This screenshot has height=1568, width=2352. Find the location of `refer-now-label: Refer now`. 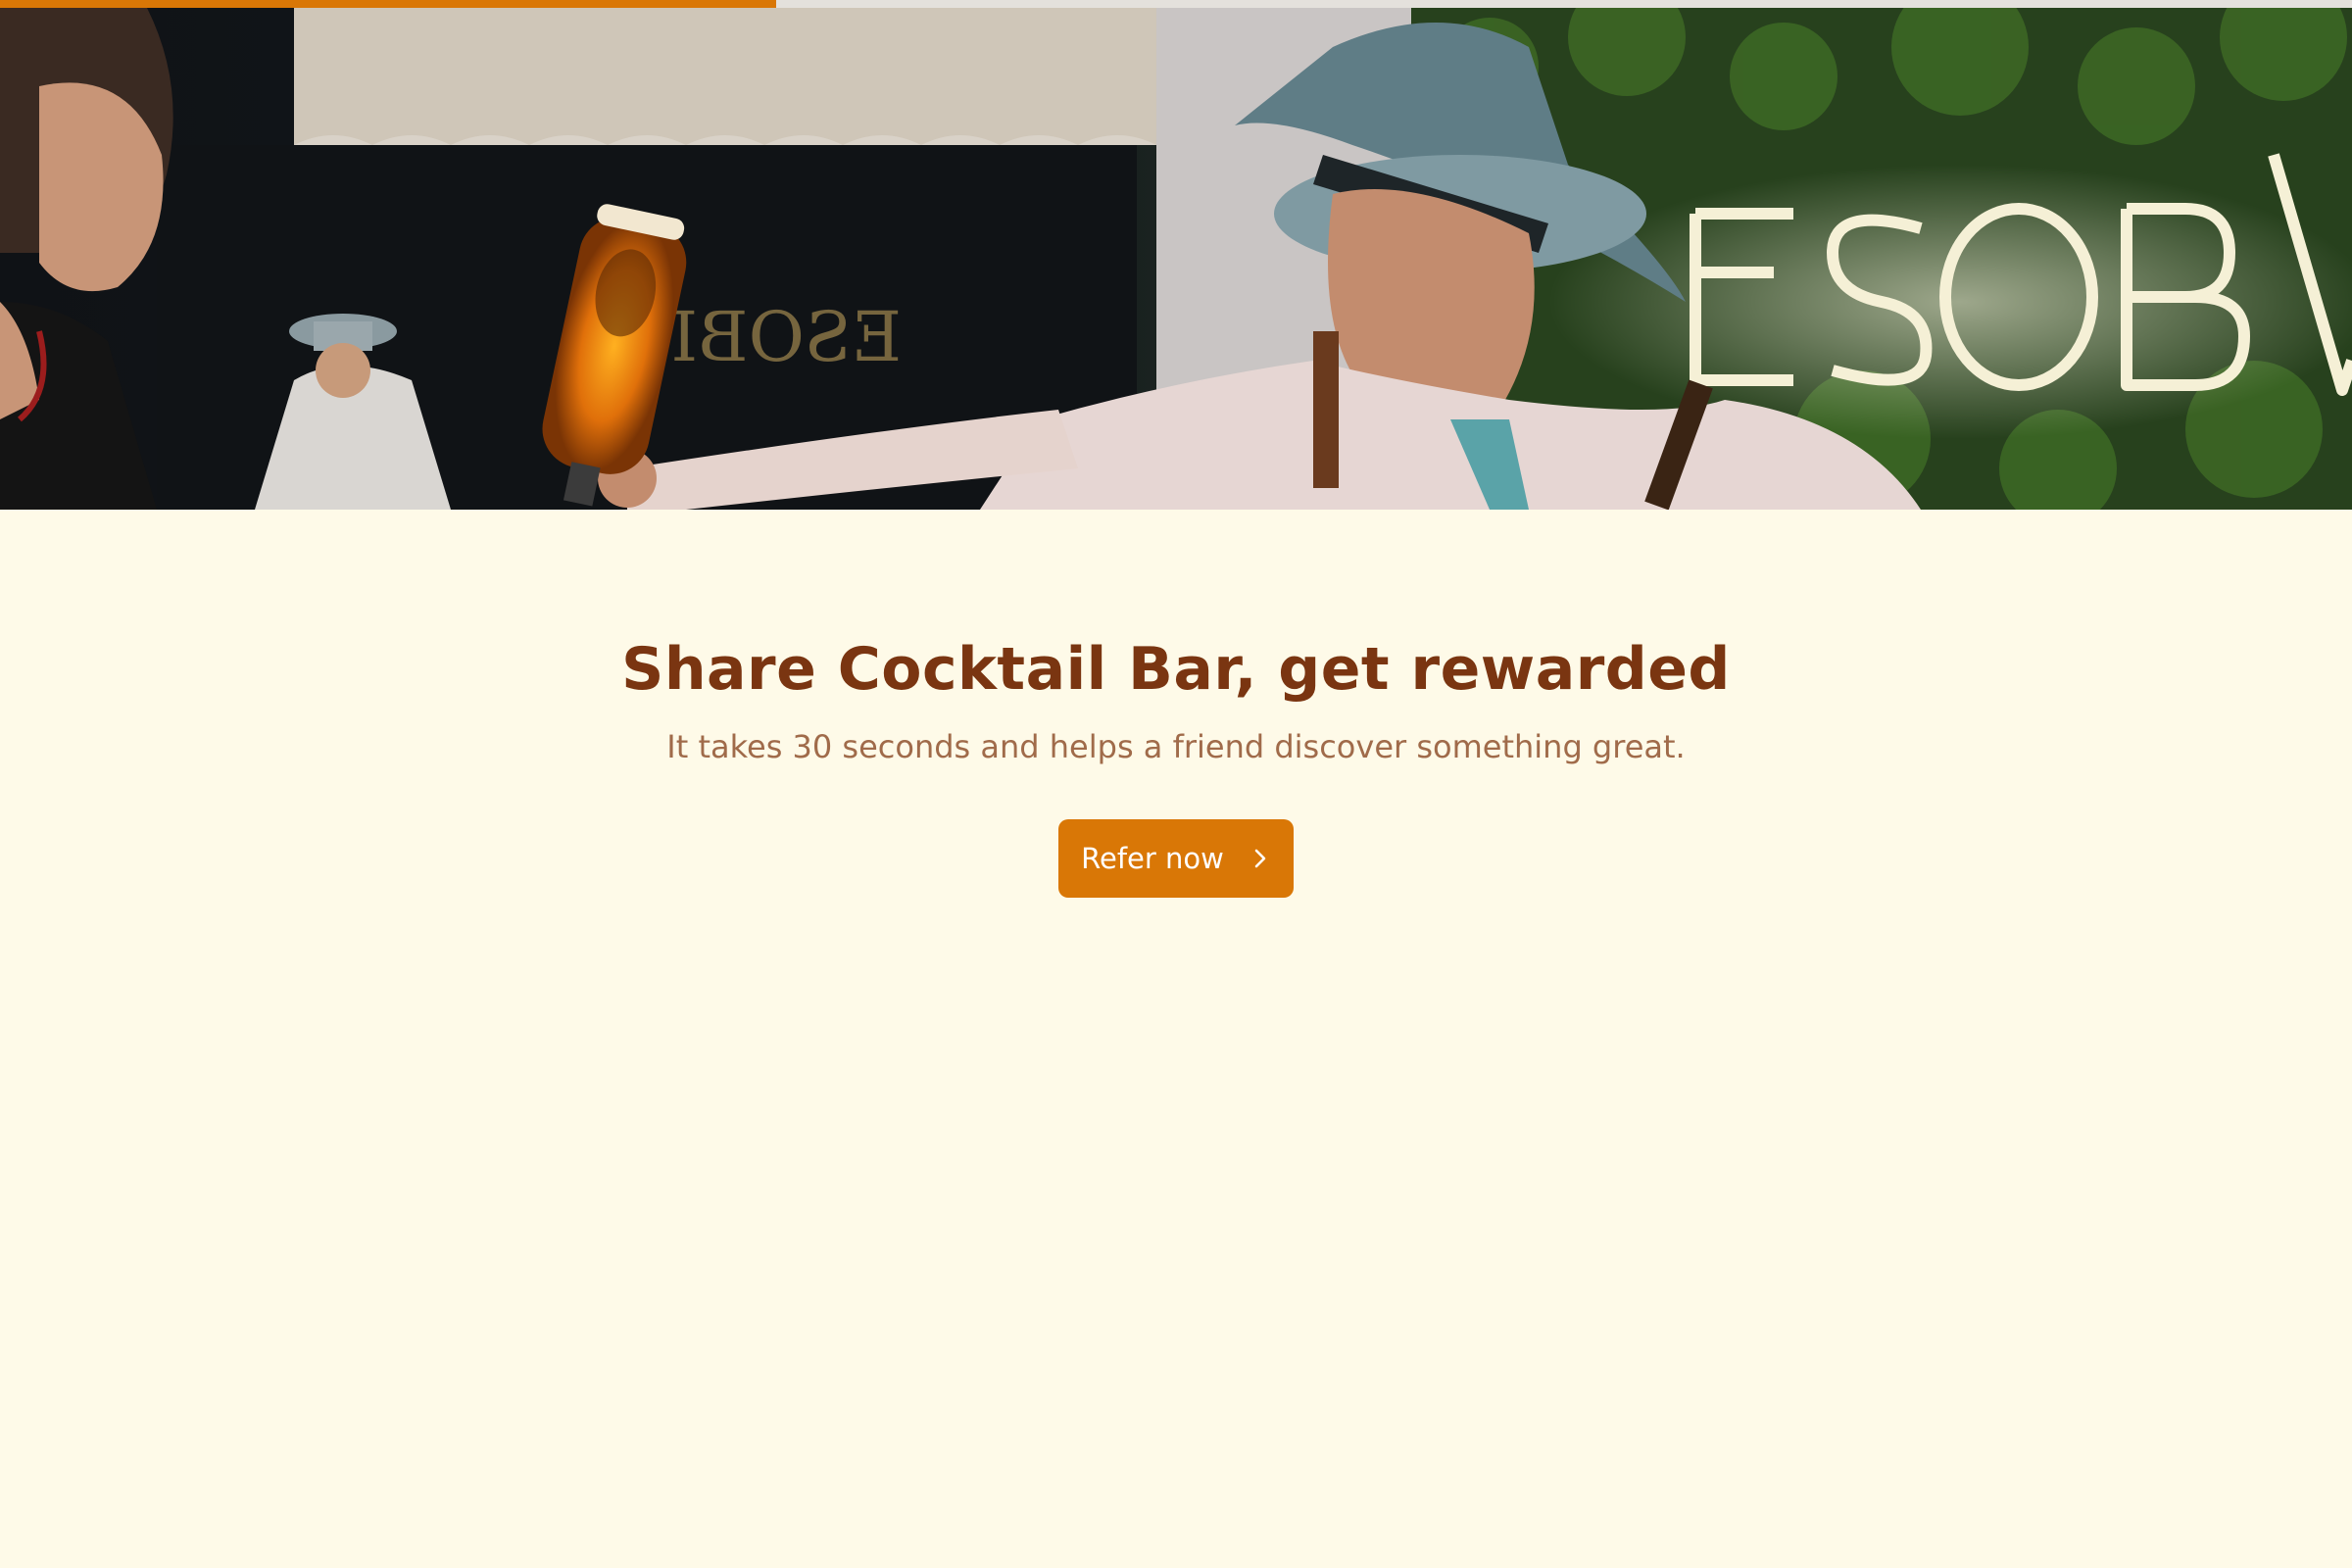

refer-now-label: Refer now is located at coordinates (1152, 858).